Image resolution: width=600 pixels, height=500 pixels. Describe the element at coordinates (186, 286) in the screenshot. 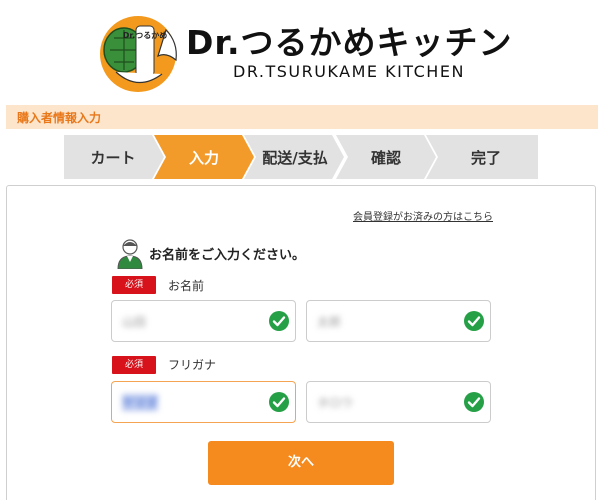

I see `name-label: お名前` at that location.